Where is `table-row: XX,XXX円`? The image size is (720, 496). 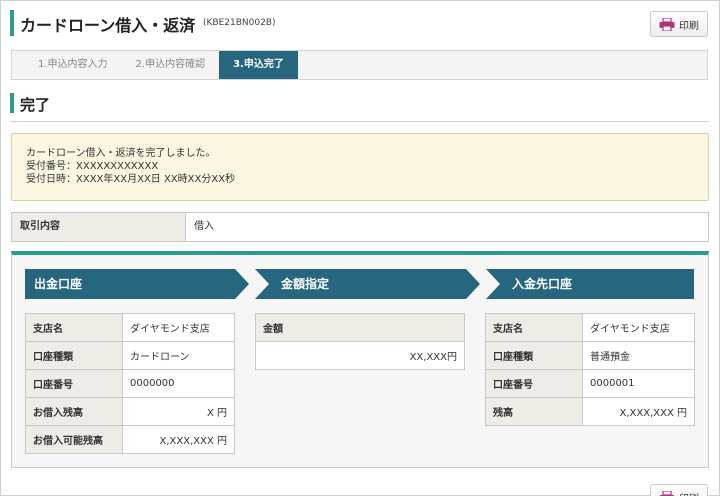 table-row: XX,XXX円 is located at coordinates (360, 355).